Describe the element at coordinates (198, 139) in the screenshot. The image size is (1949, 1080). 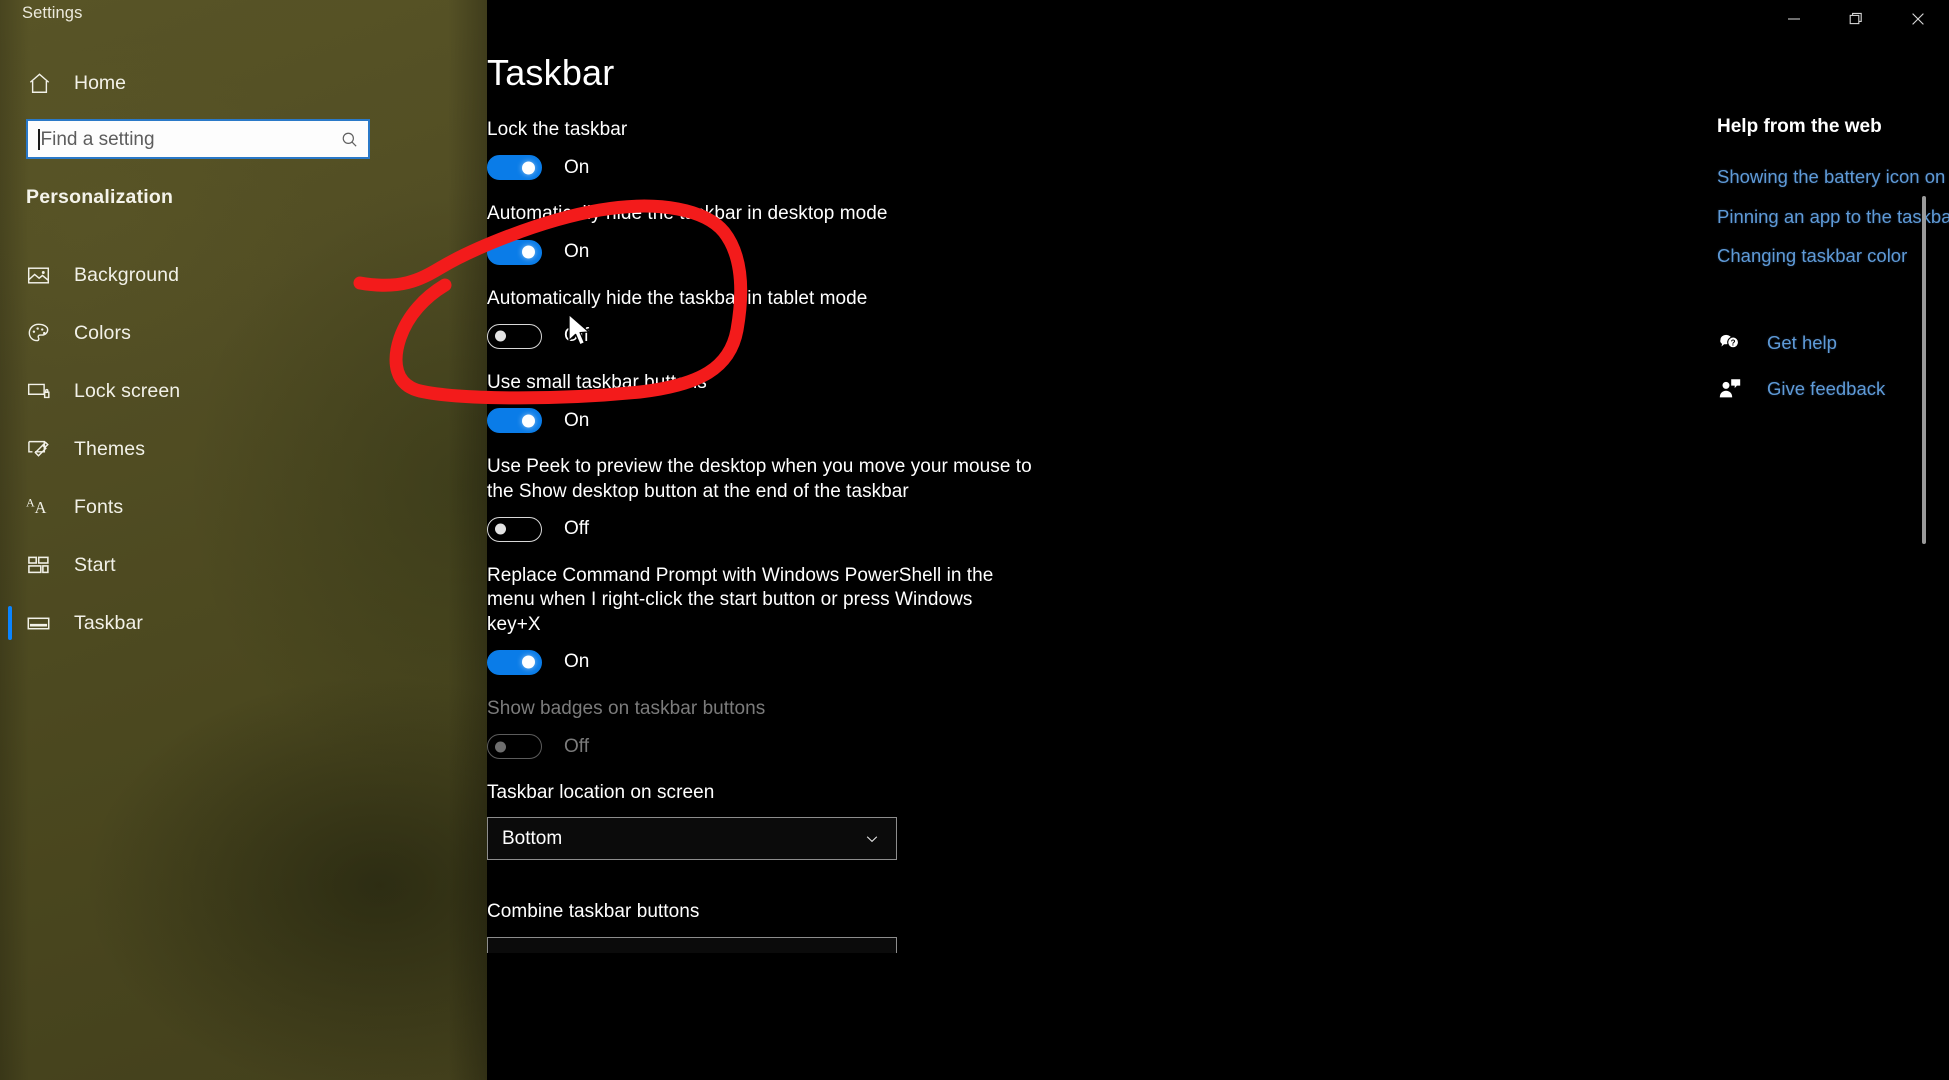
I see `search-input: Find a setting` at that location.